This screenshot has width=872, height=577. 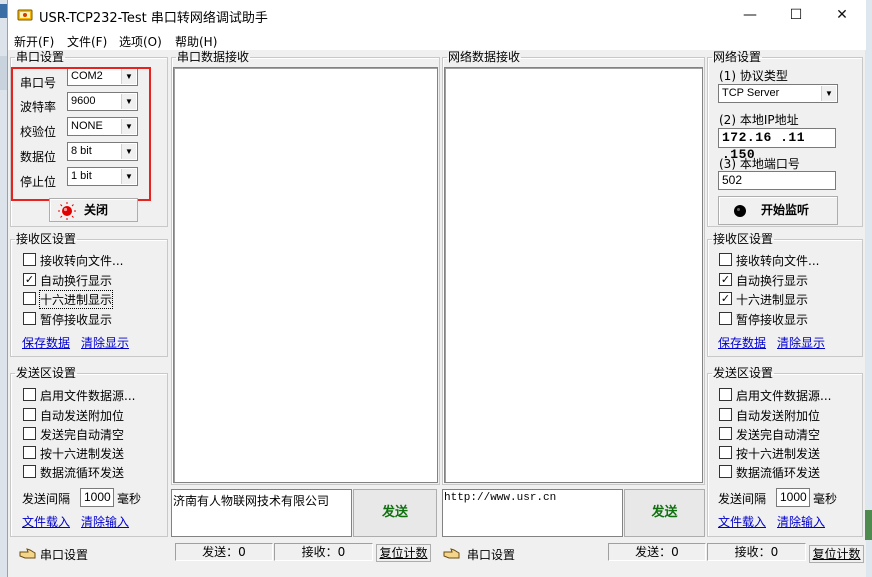 What do you see at coordinates (140, 41) in the screenshot?
I see `menu-options: 选项(O)` at bounding box center [140, 41].